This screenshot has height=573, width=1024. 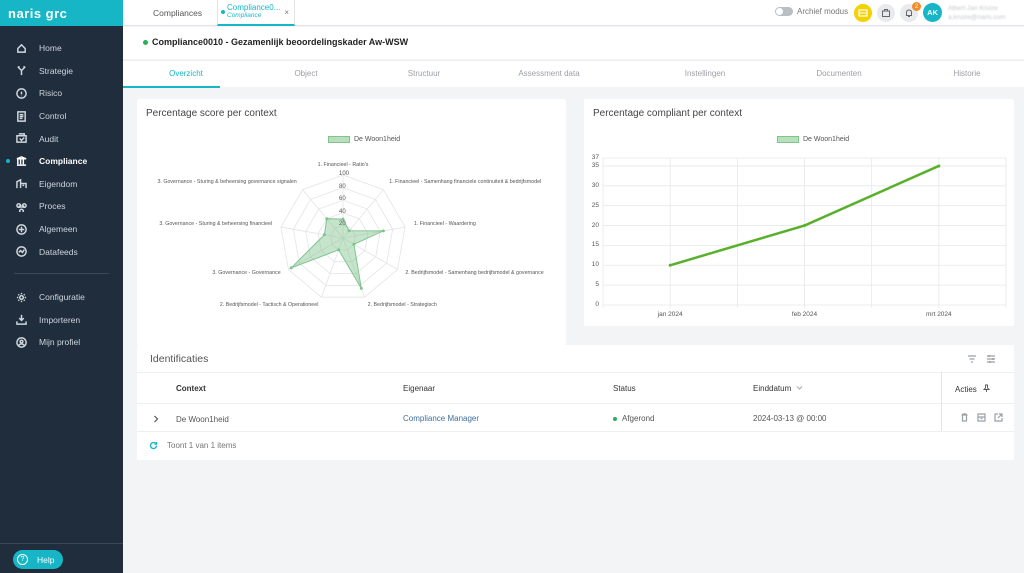 What do you see at coordinates (202, 445) in the screenshot?
I see `pagination-info: Toont 1 van 1 items` at bounding box center [202, 445].